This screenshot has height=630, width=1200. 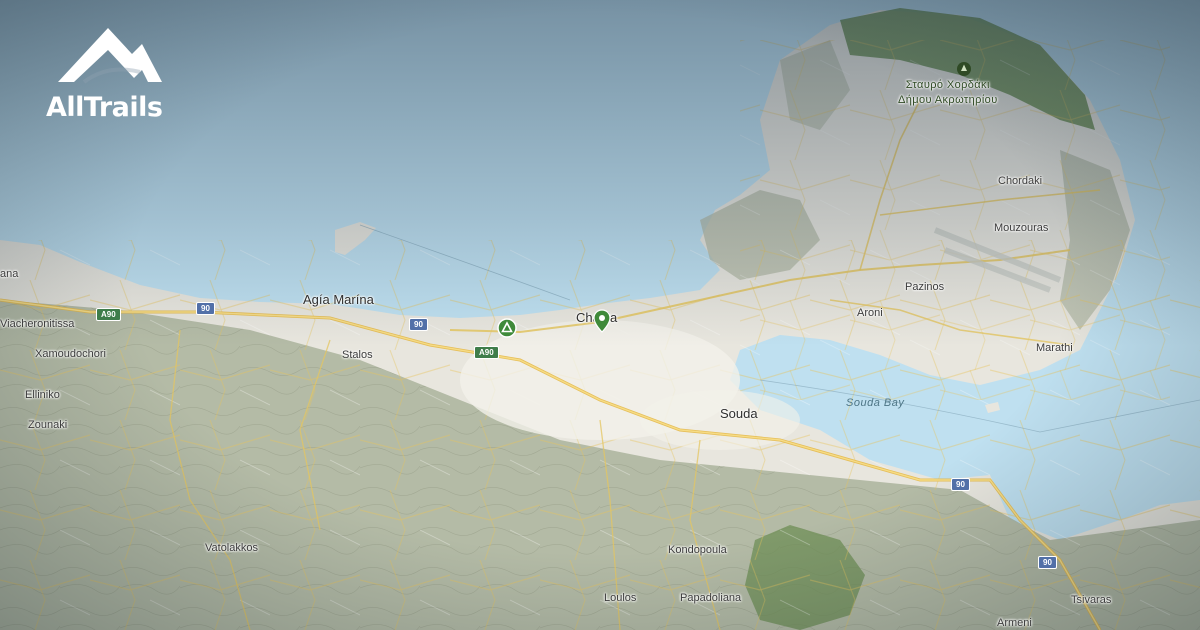 I want to click on park-label-line1: Σταυρό Χορδάκι, so click(x=947, y=85).